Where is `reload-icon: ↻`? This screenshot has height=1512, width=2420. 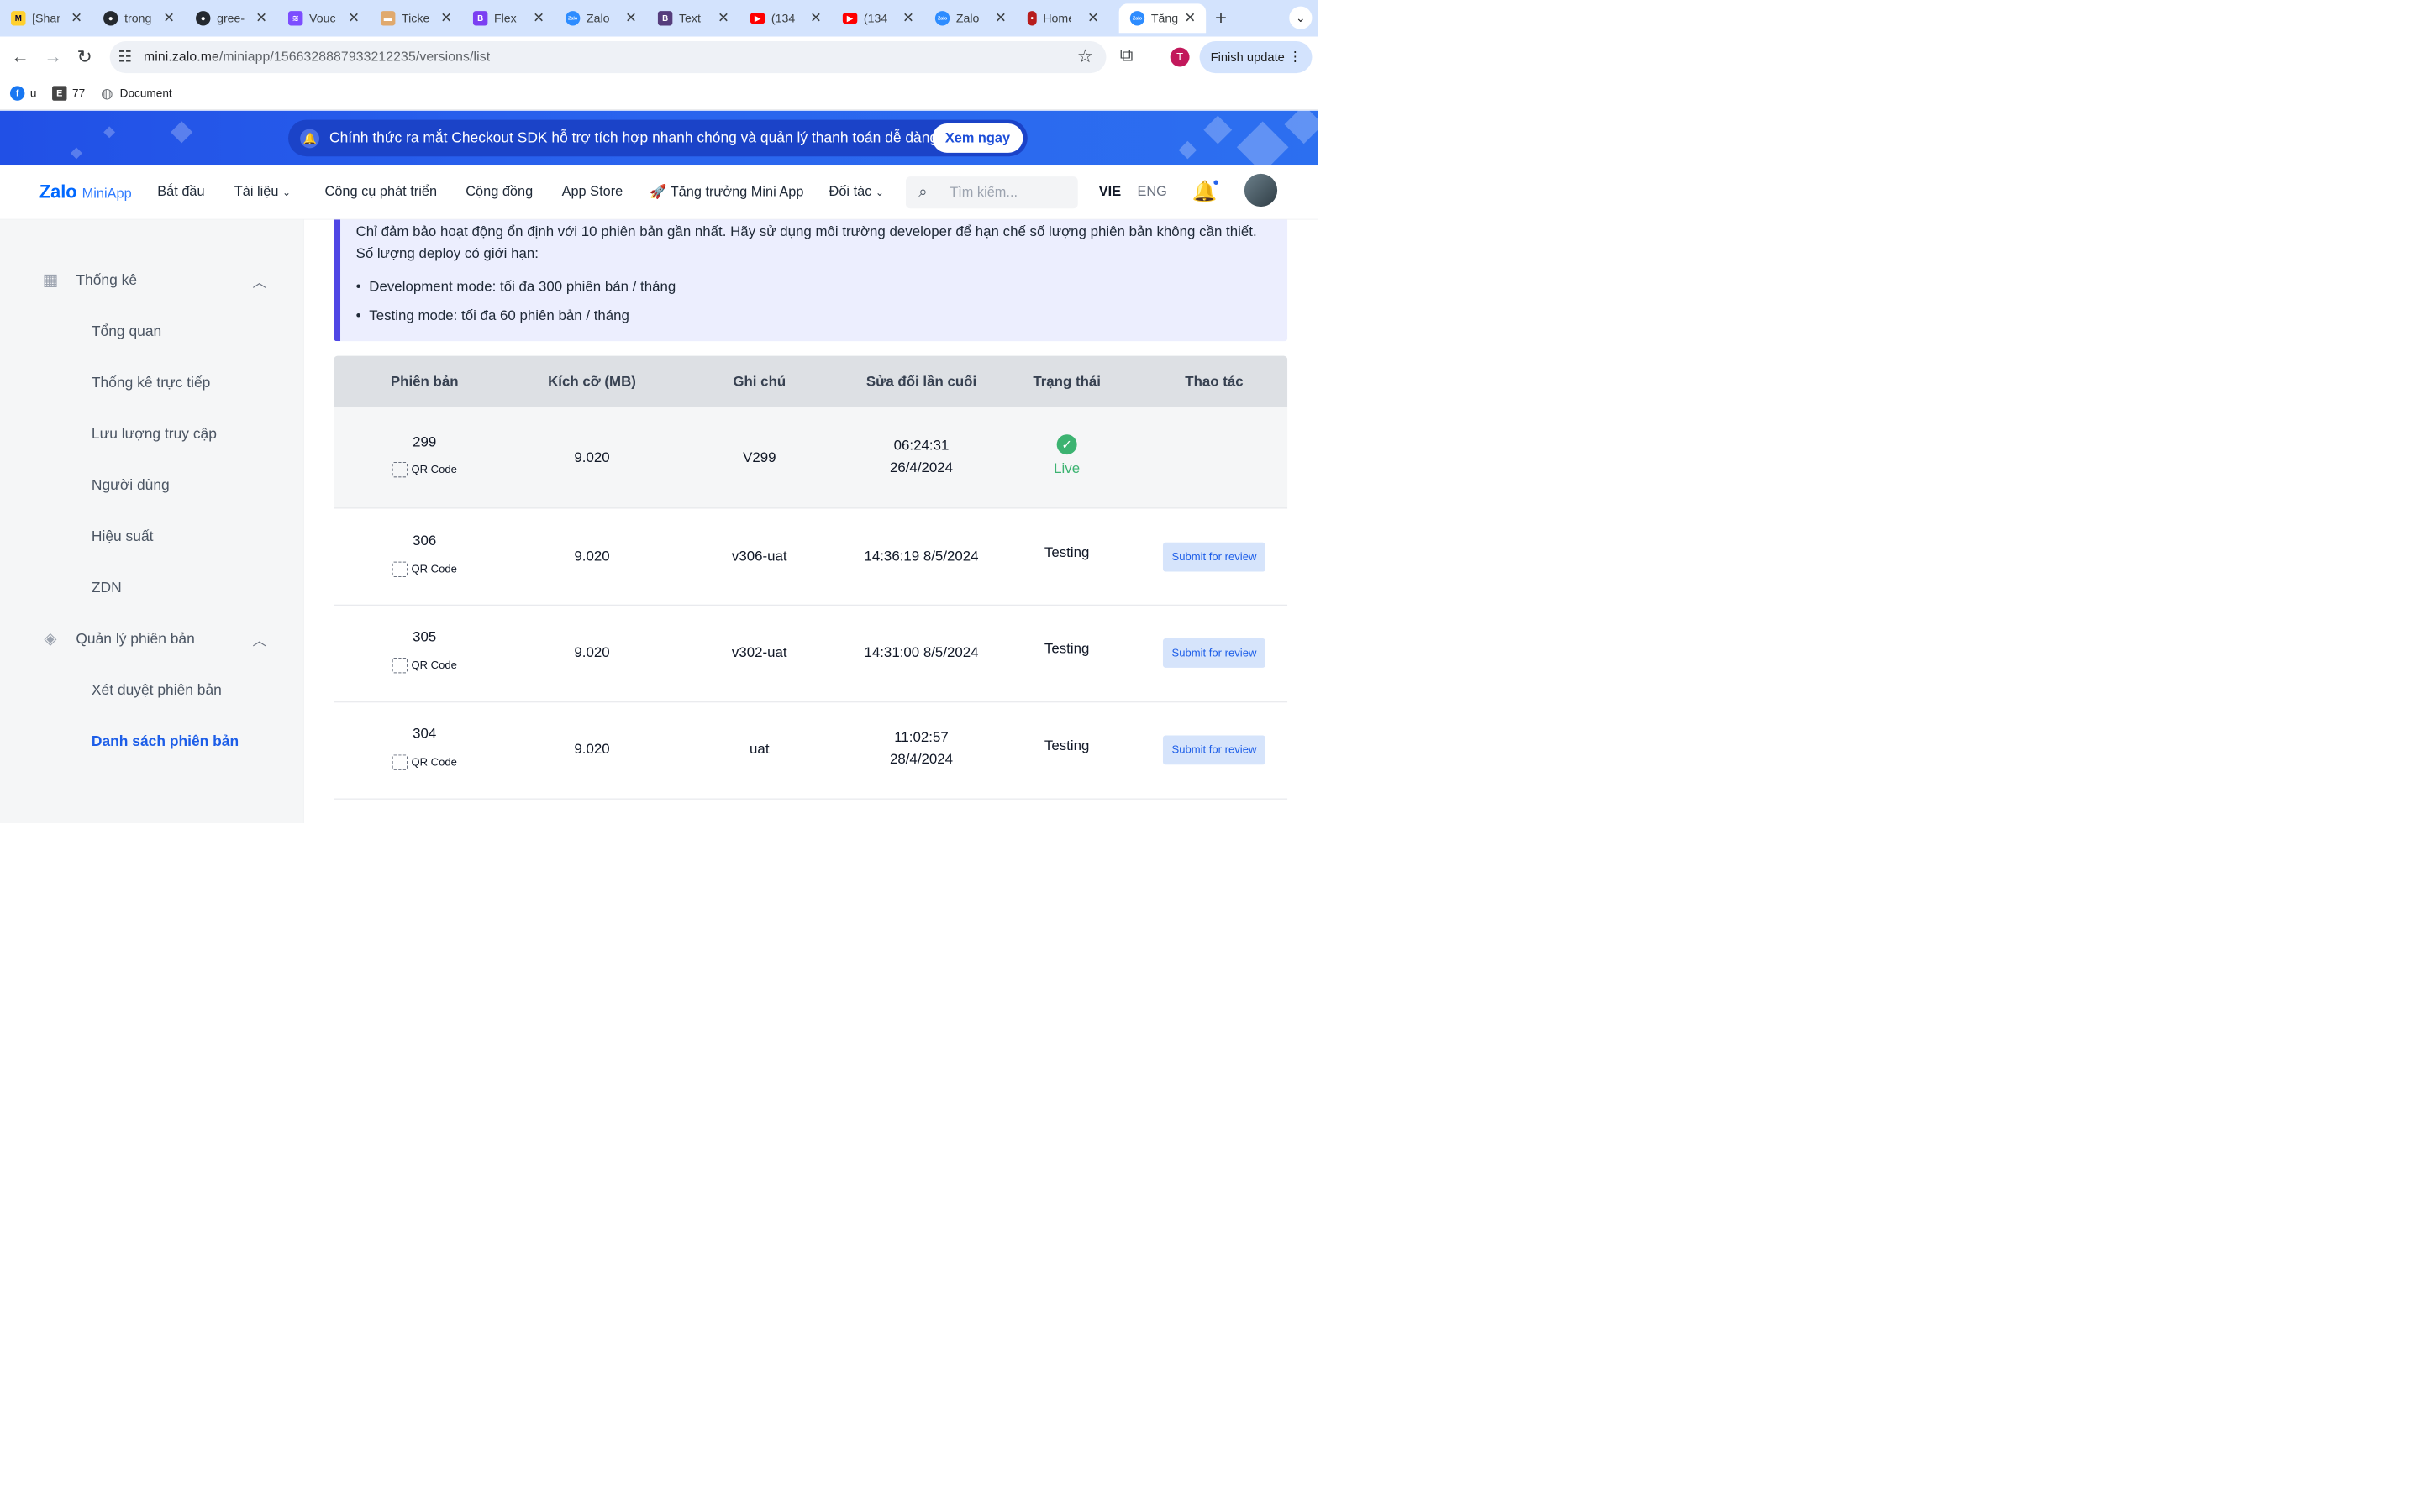
reload-icon: ↻ is located at coordinates (84, 57).